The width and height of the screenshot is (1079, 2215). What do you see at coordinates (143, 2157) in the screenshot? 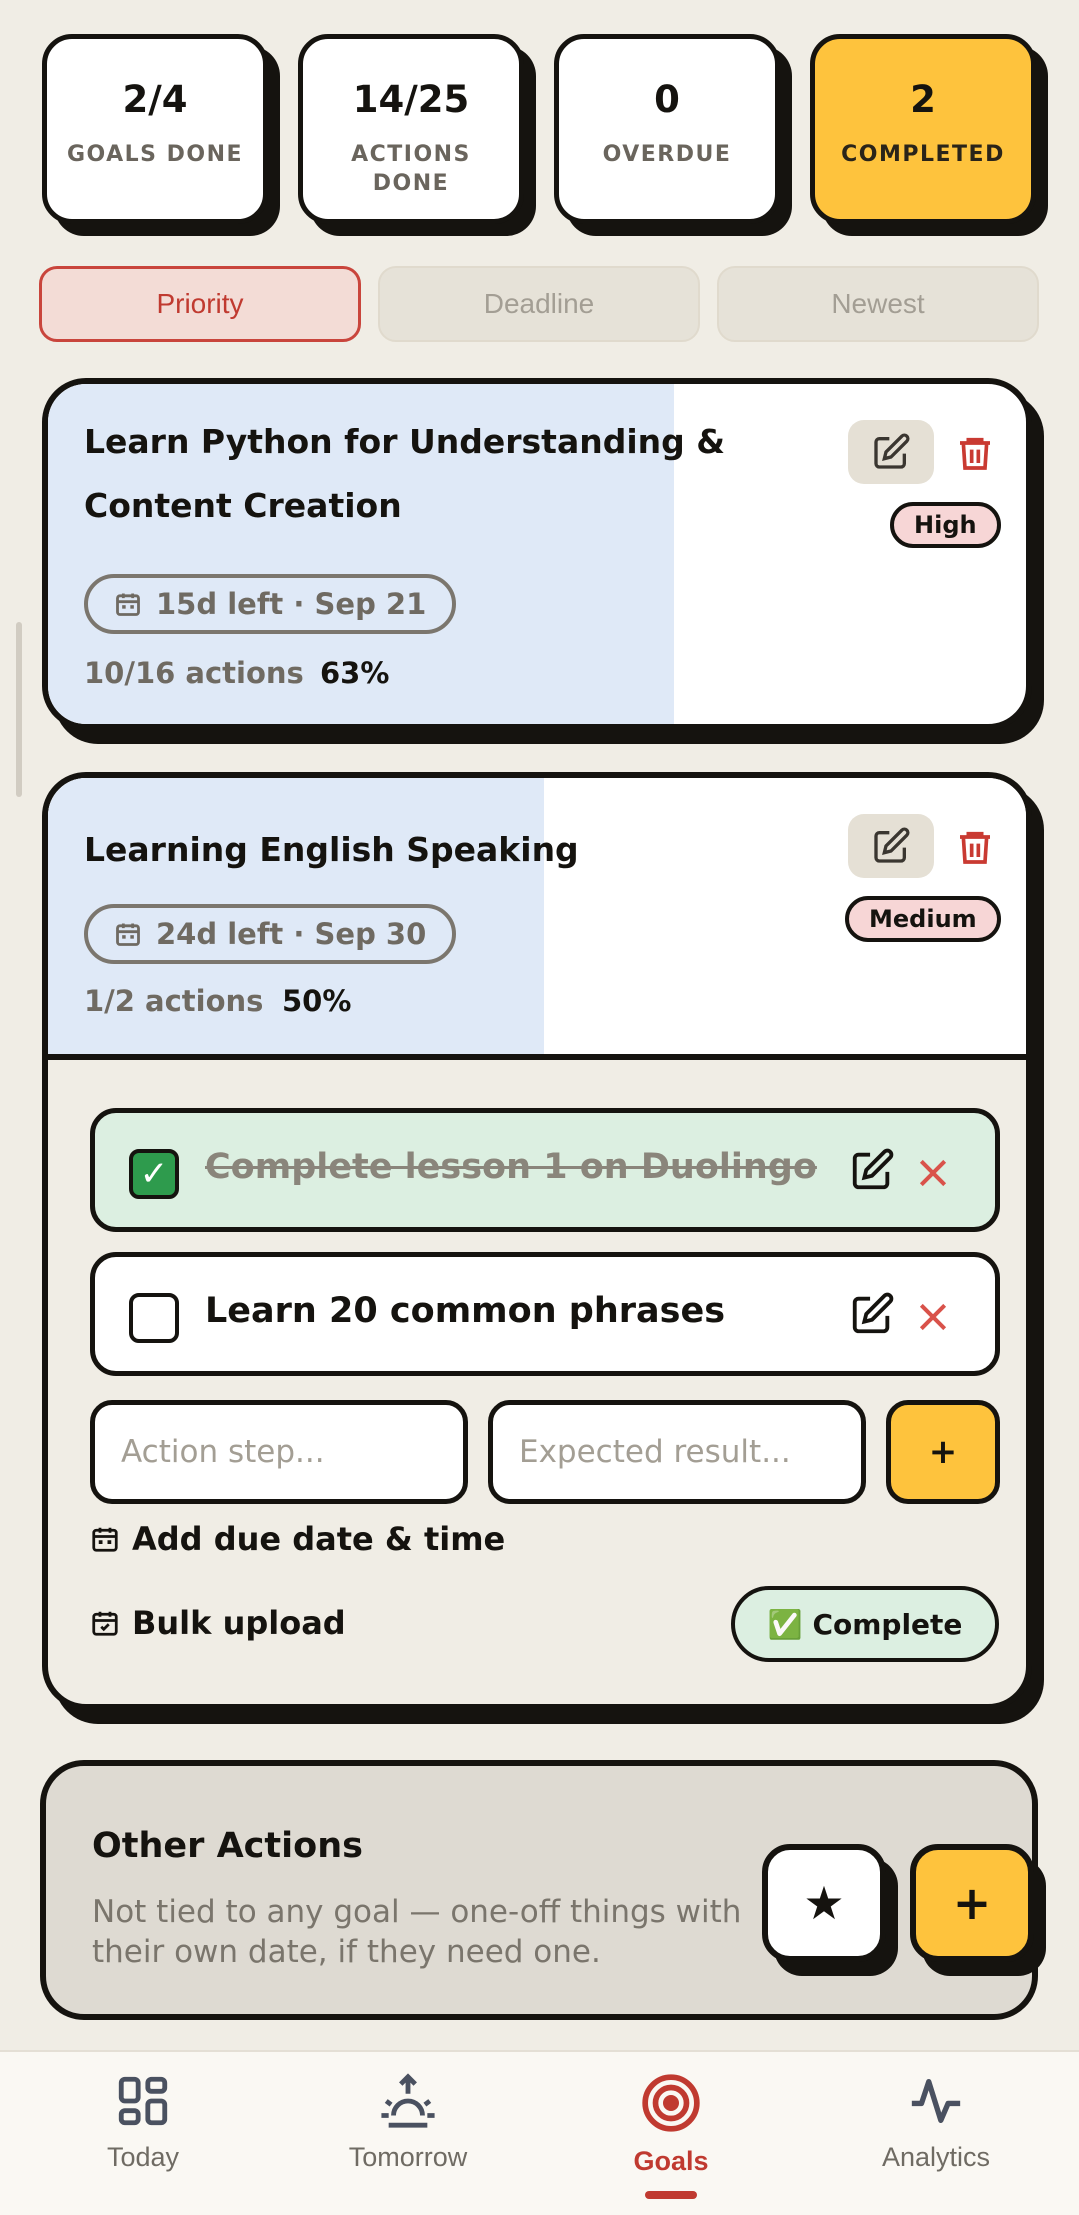
I see `nav-label: Today` at bounding box center [143, 2157].